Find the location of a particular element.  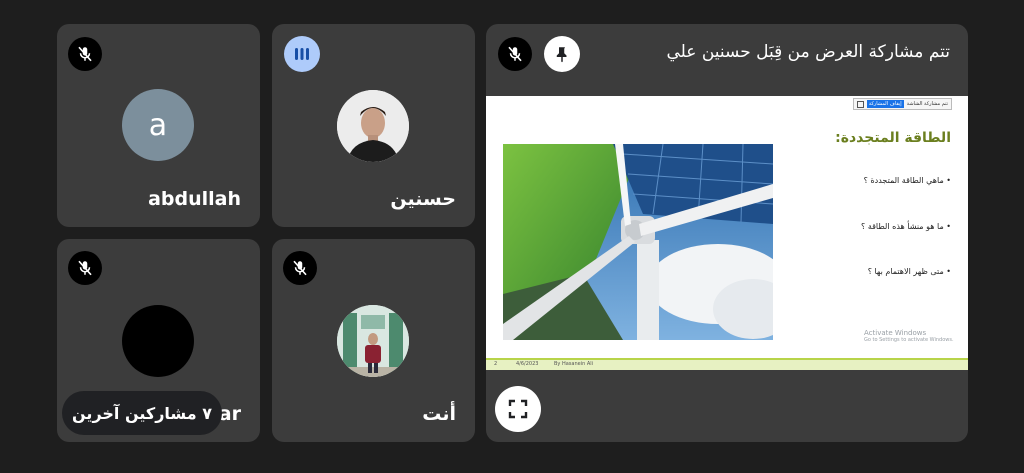

slide-bullet: • ما هو منشأ هذه الطاقة ؟ is located at coordinates (906, 226).